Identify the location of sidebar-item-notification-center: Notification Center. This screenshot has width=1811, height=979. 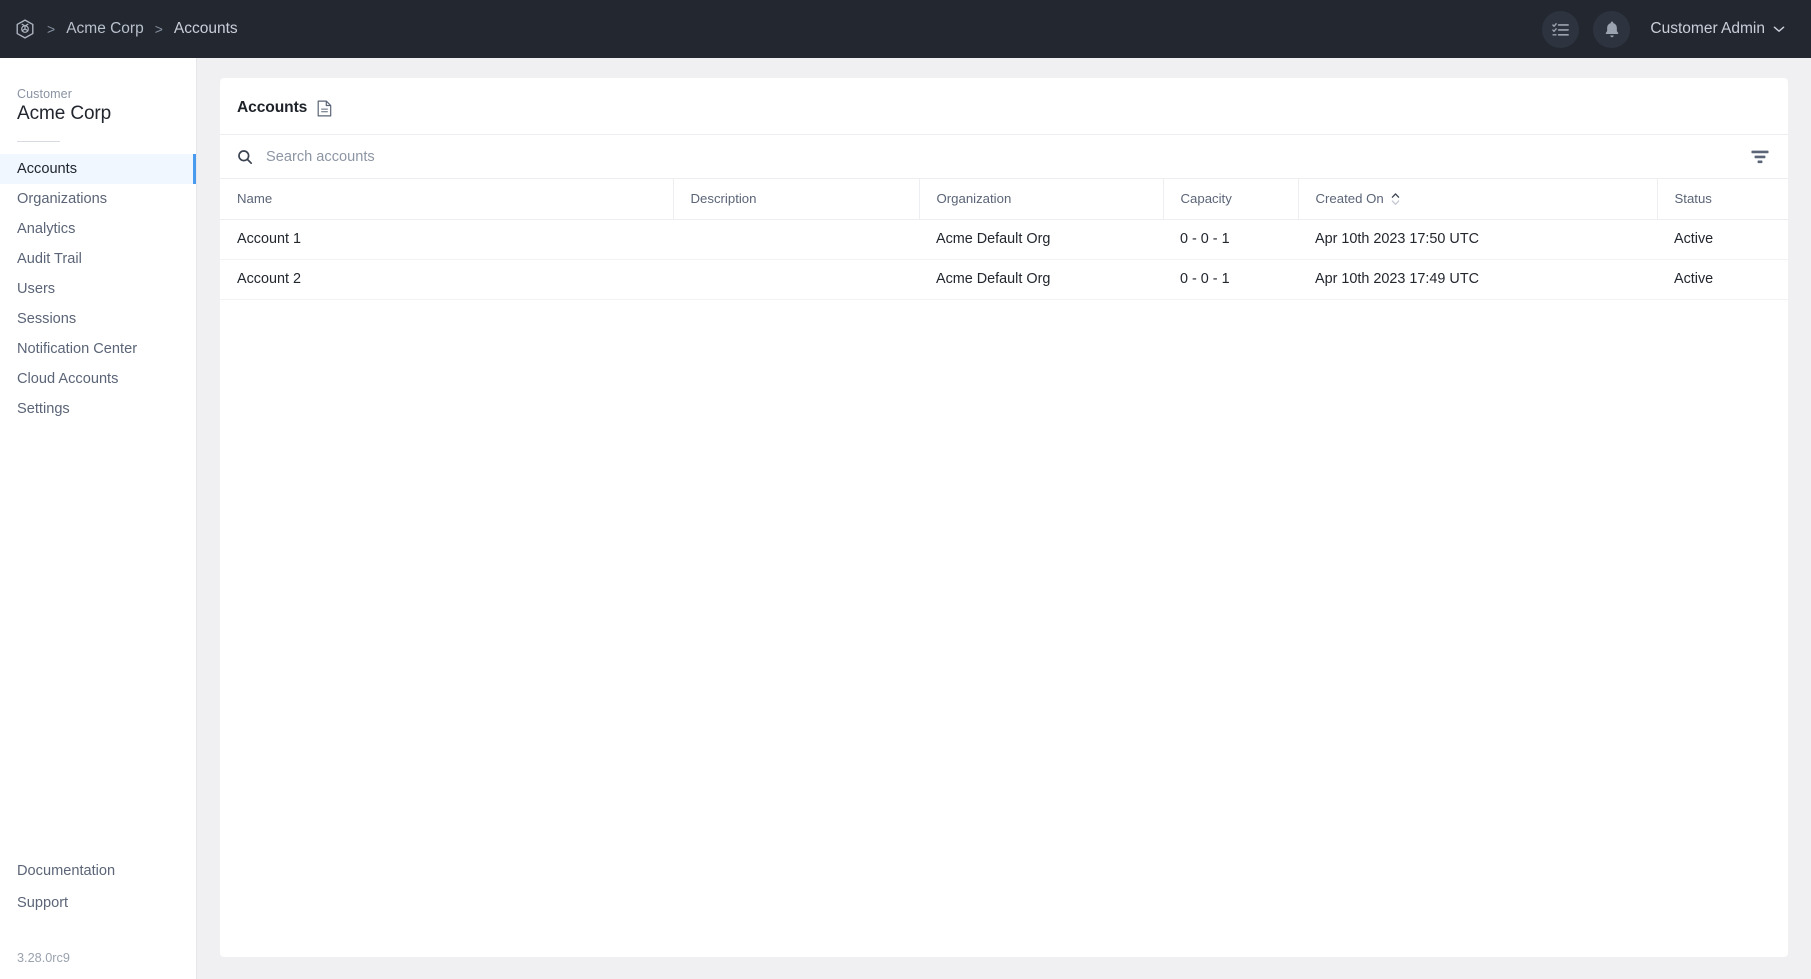
(98, 349).